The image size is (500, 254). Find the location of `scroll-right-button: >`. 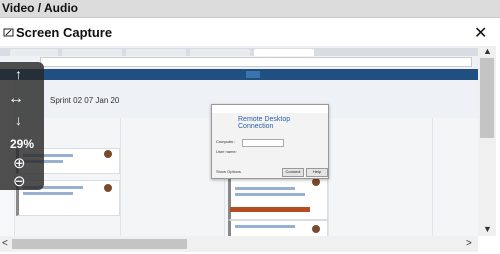

scroll-right-button: > is located at coordinates (469, 243).